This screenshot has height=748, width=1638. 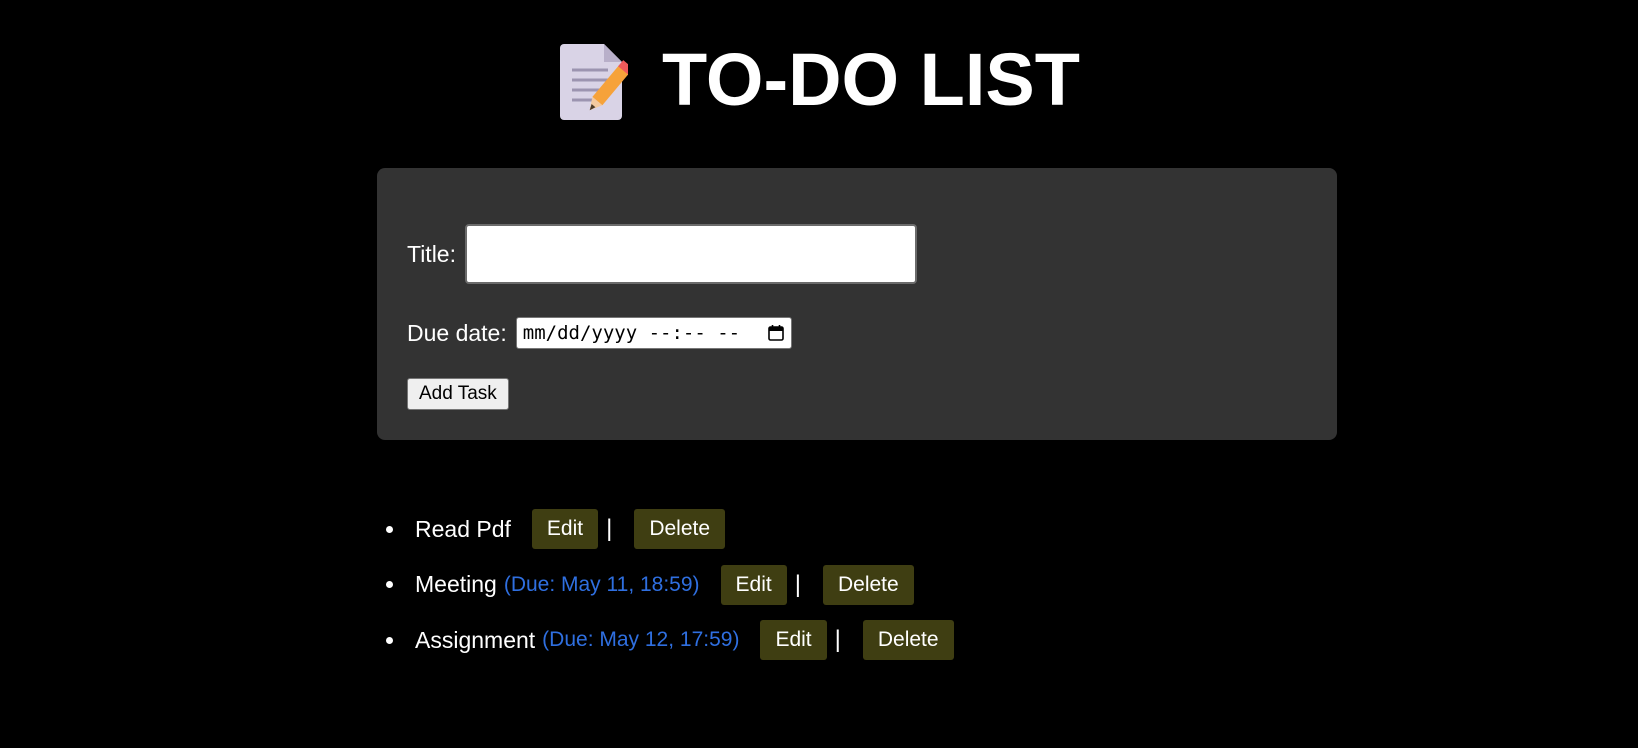 I want to click on memo-icon, so click(x=594, y=82).